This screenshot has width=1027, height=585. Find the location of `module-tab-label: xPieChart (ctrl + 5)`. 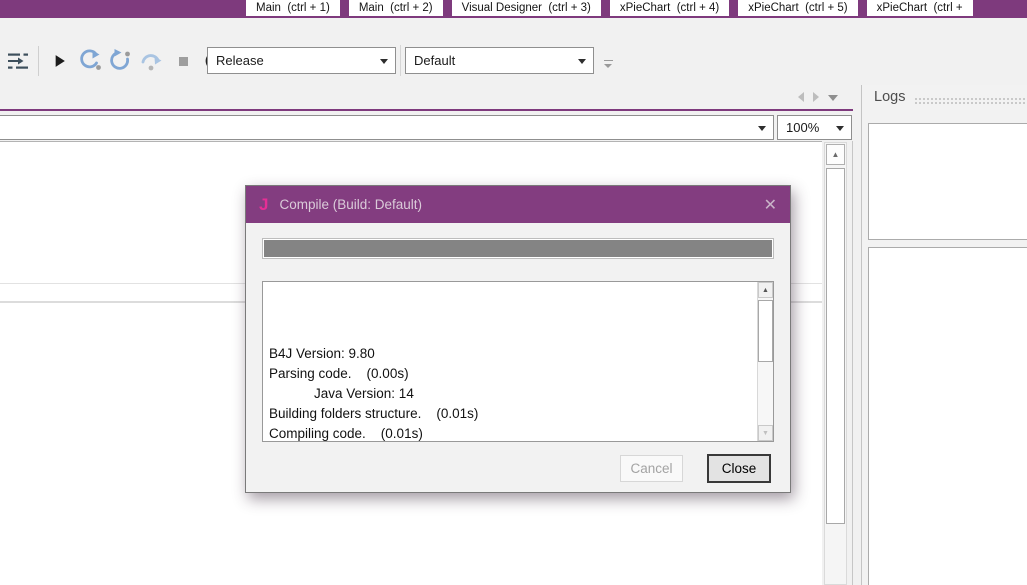

module-tab-label: xPieChart (ctrl + 5) is located at coordinates (798, 8).